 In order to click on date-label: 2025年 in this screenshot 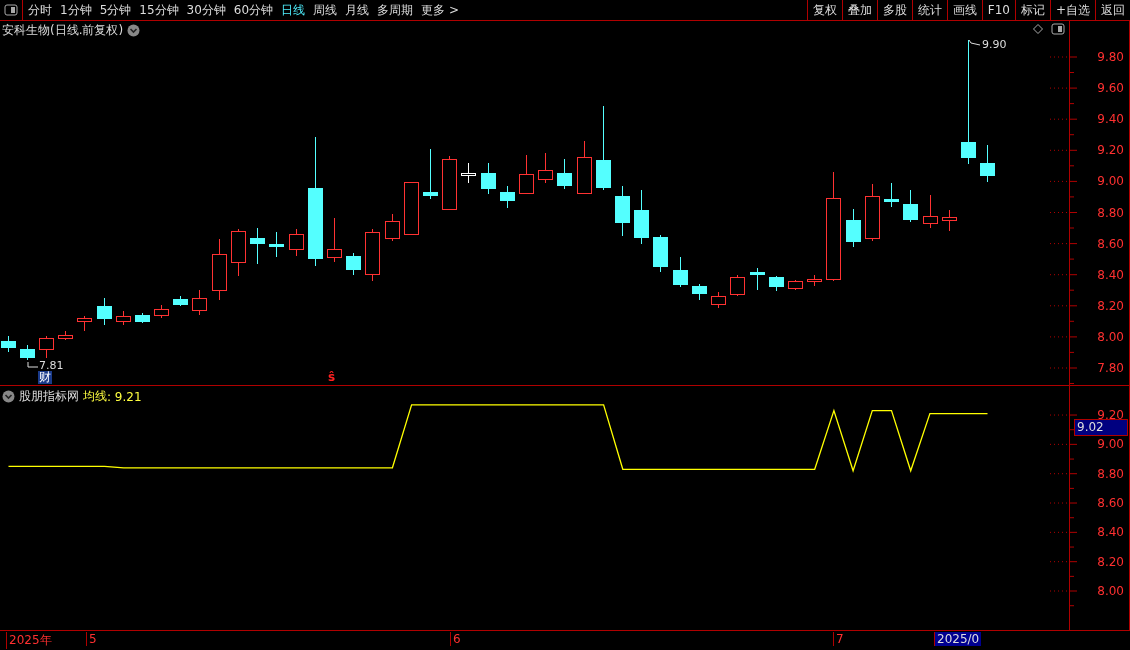, I will do `click(30, 640)`.